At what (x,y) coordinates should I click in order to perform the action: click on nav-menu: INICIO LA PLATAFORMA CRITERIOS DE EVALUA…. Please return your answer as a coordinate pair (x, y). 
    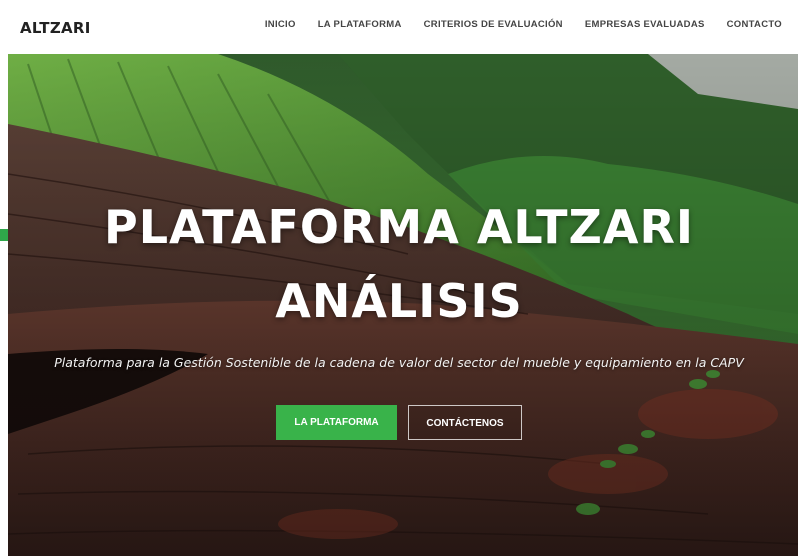
    Looking at the image, I should click on (523, 24).